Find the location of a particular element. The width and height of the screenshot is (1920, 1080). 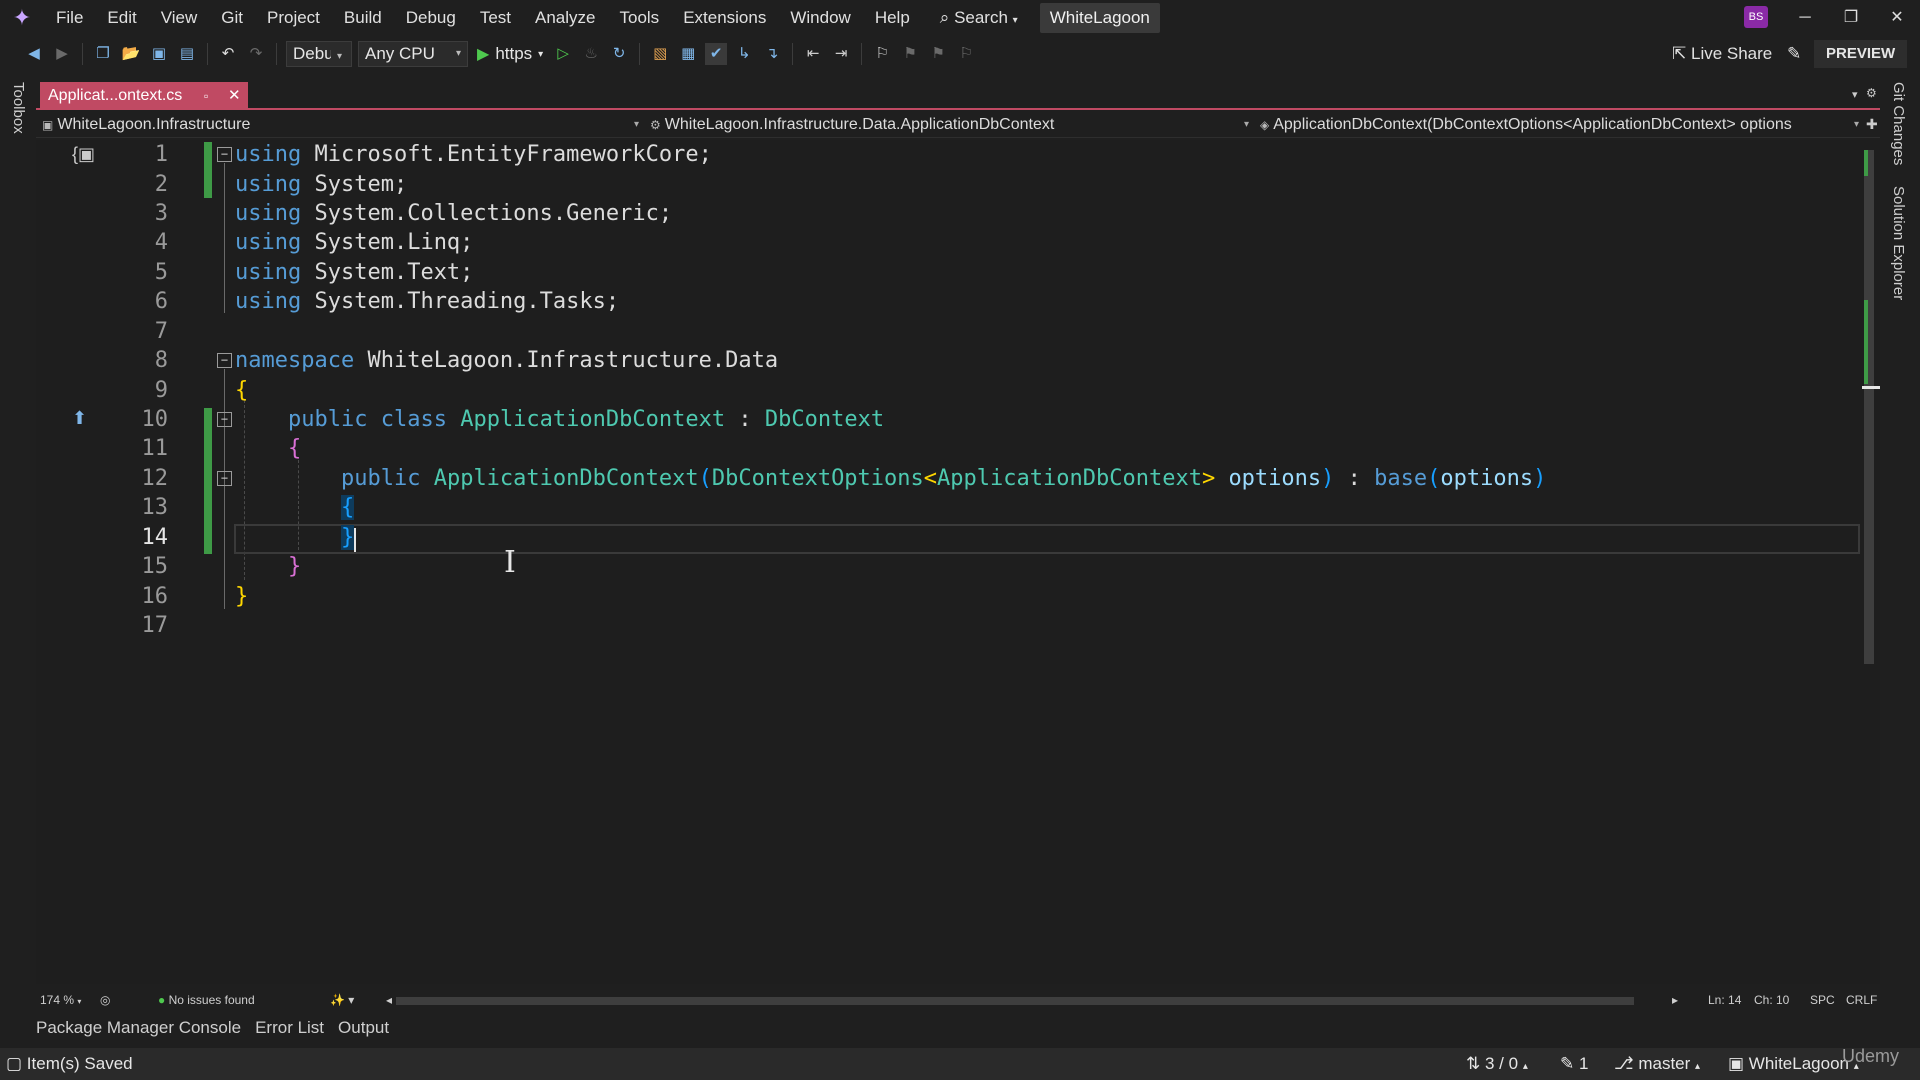

close-tab-icon: ✕ is located at coordinates (234, 96).